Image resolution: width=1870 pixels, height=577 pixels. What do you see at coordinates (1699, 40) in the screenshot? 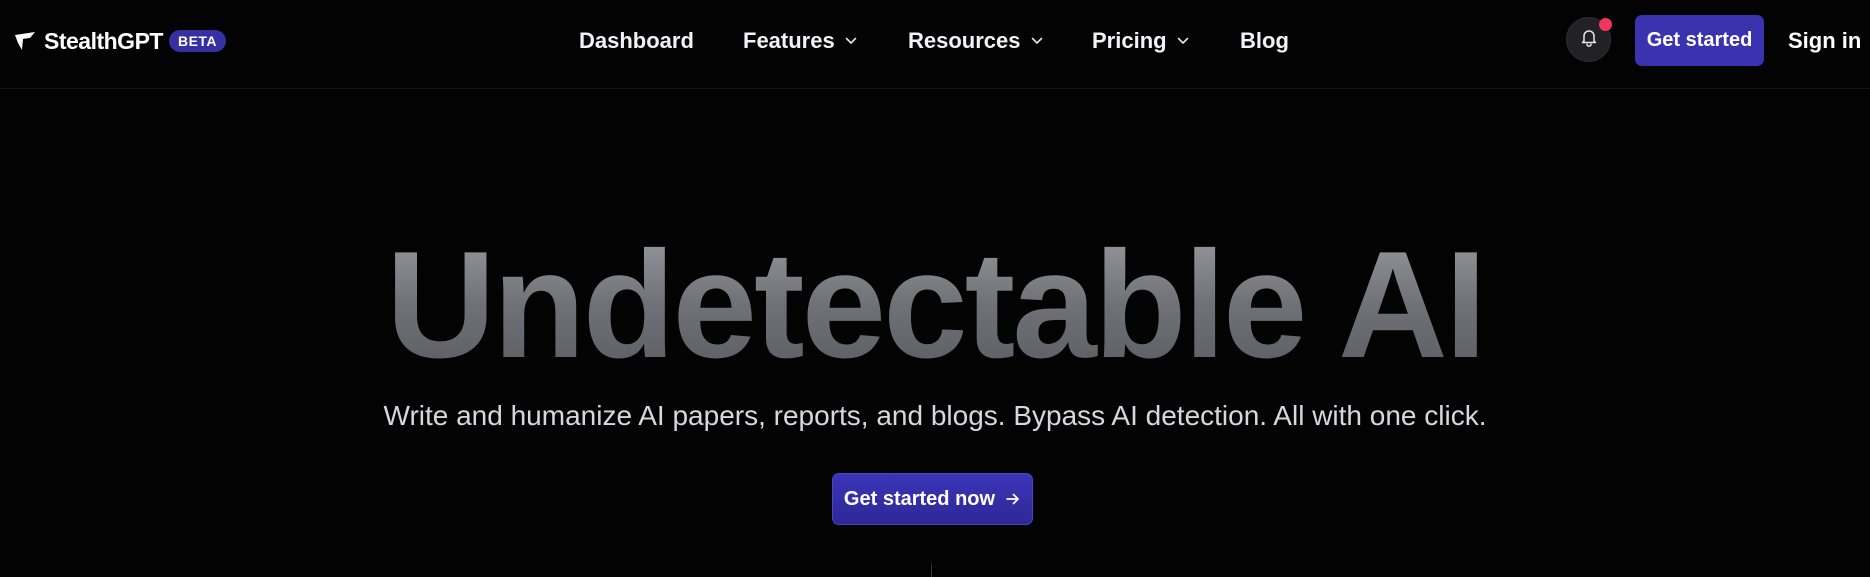
I see `get-started-button: Get started` at bounding box center [1699, 40].